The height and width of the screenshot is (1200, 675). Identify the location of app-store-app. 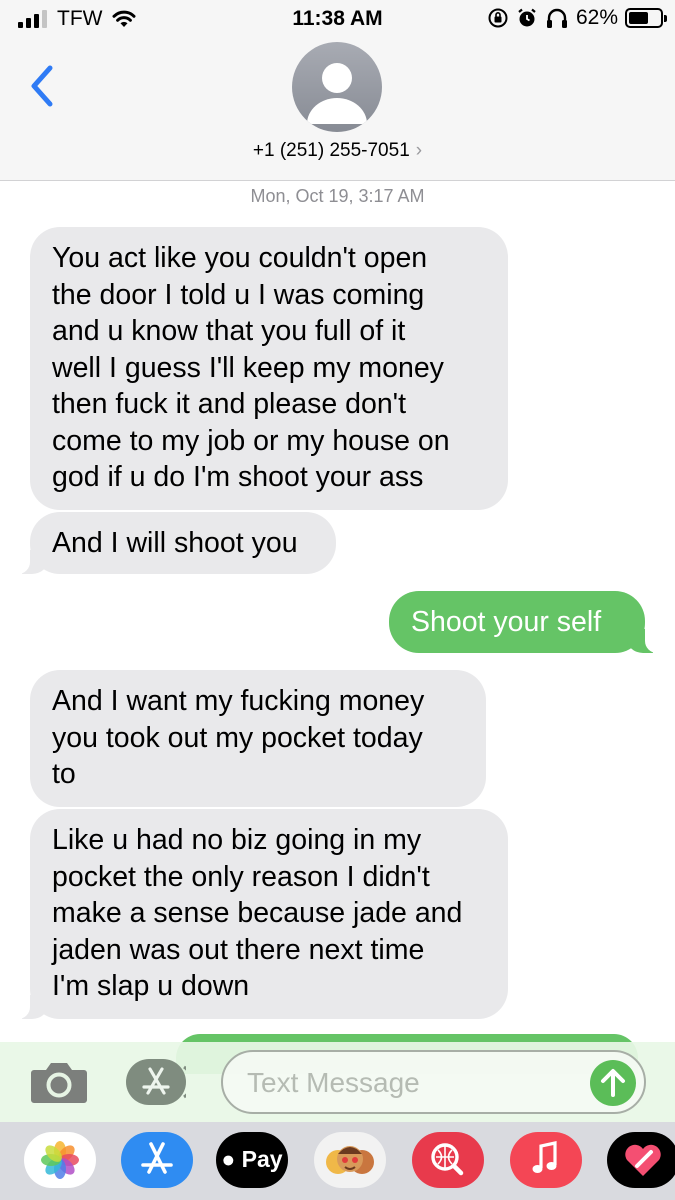
(157, 1160).